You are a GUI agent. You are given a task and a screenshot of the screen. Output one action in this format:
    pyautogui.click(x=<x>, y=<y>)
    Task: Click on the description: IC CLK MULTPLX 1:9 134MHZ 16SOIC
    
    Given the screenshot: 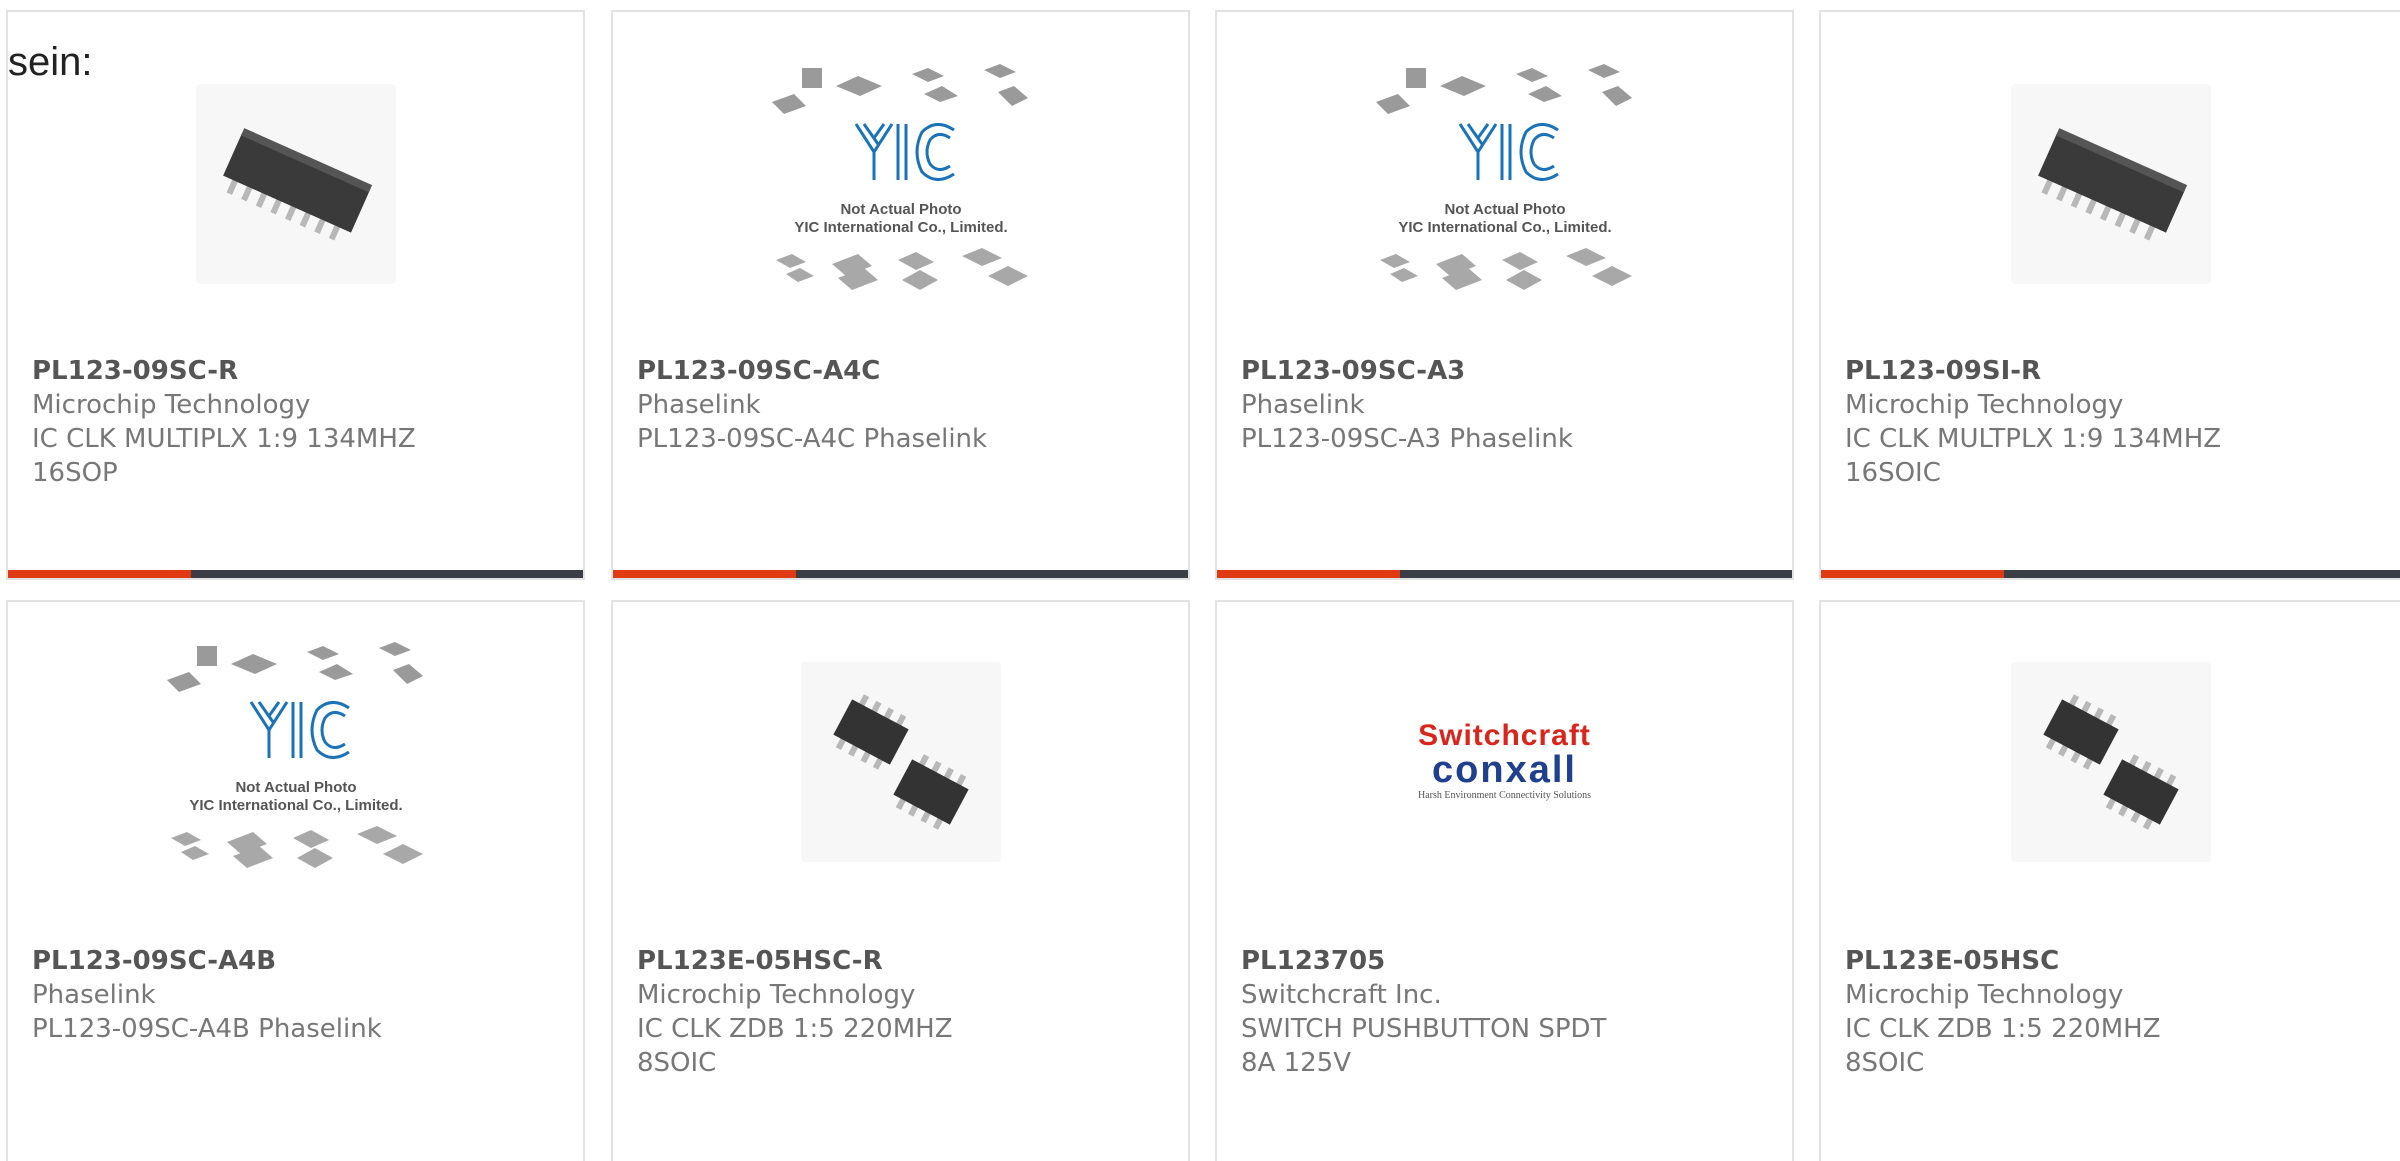 What is the action you would take?
    pyautogui.click(x=2033, y=456)
    